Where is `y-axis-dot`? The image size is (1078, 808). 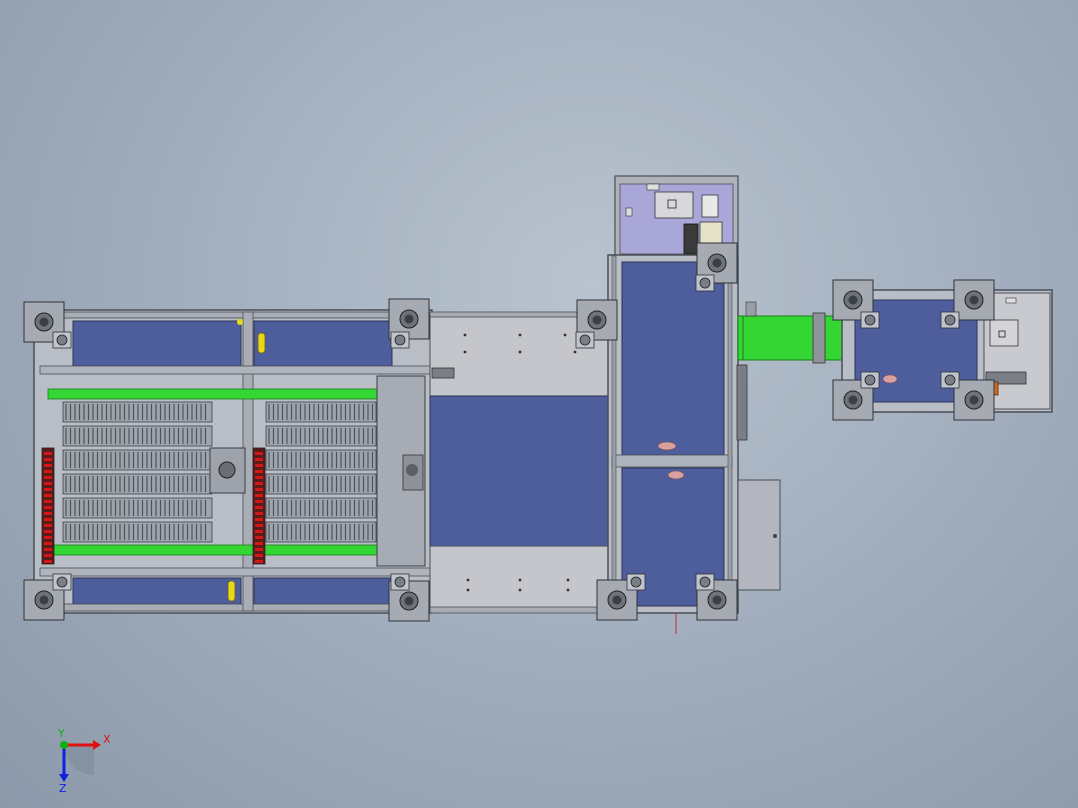 y-axis-dot is located at coordinates (64, 745).